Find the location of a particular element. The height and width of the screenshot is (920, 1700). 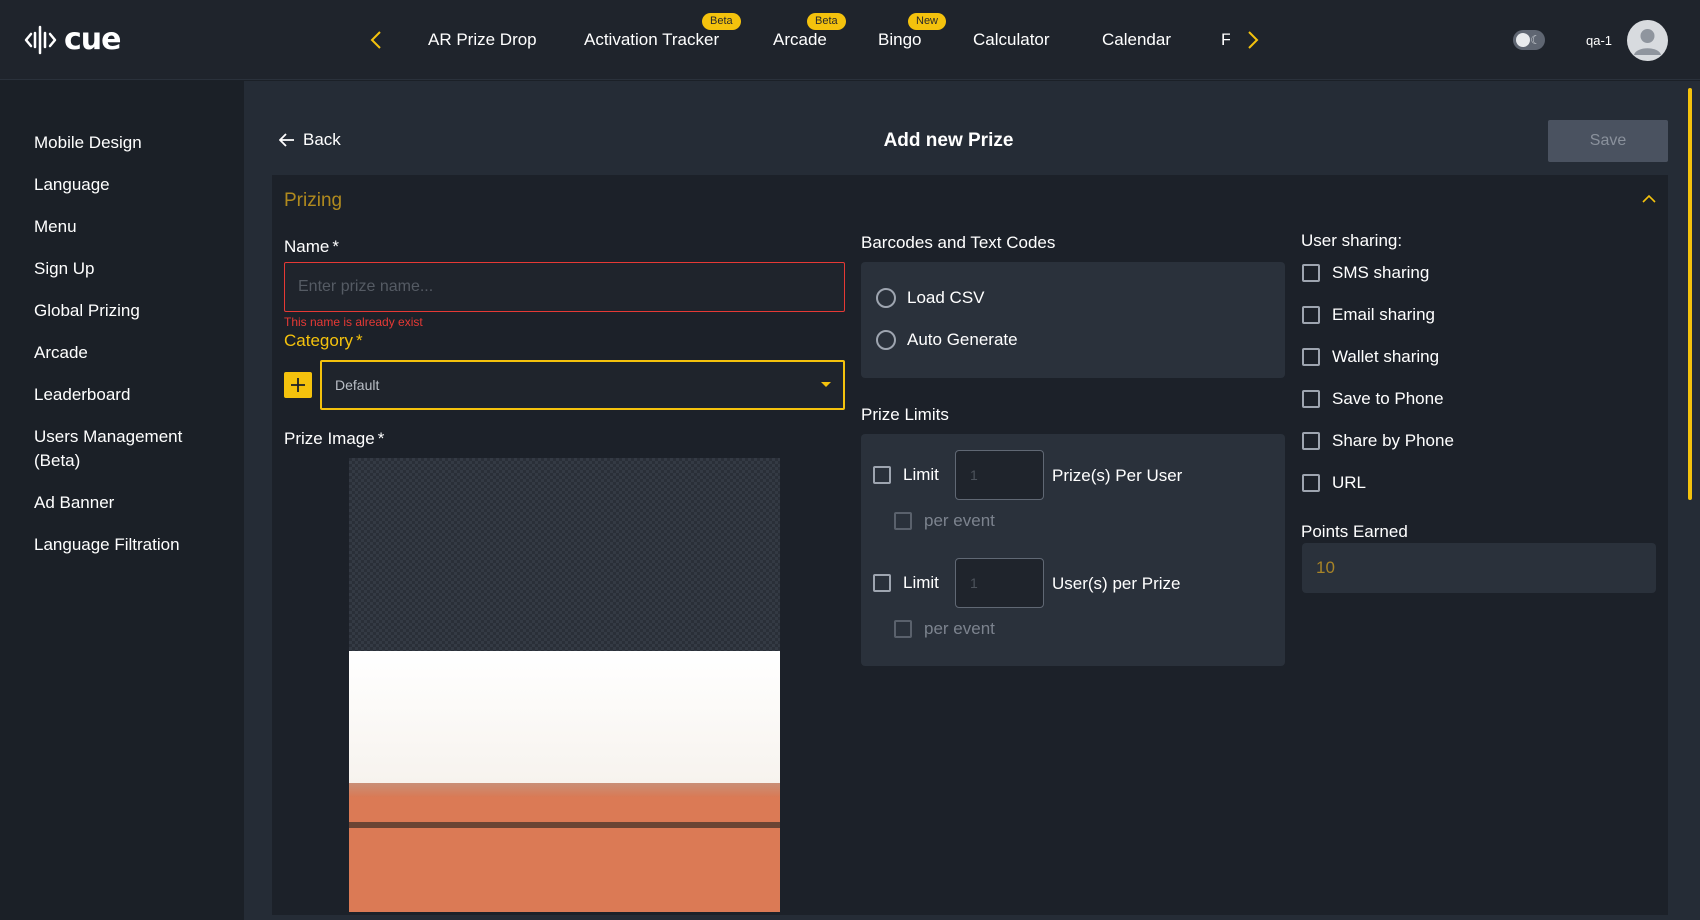

sidebar-item-ad-banner: Ad Banner is located at coordinates (134, 503).